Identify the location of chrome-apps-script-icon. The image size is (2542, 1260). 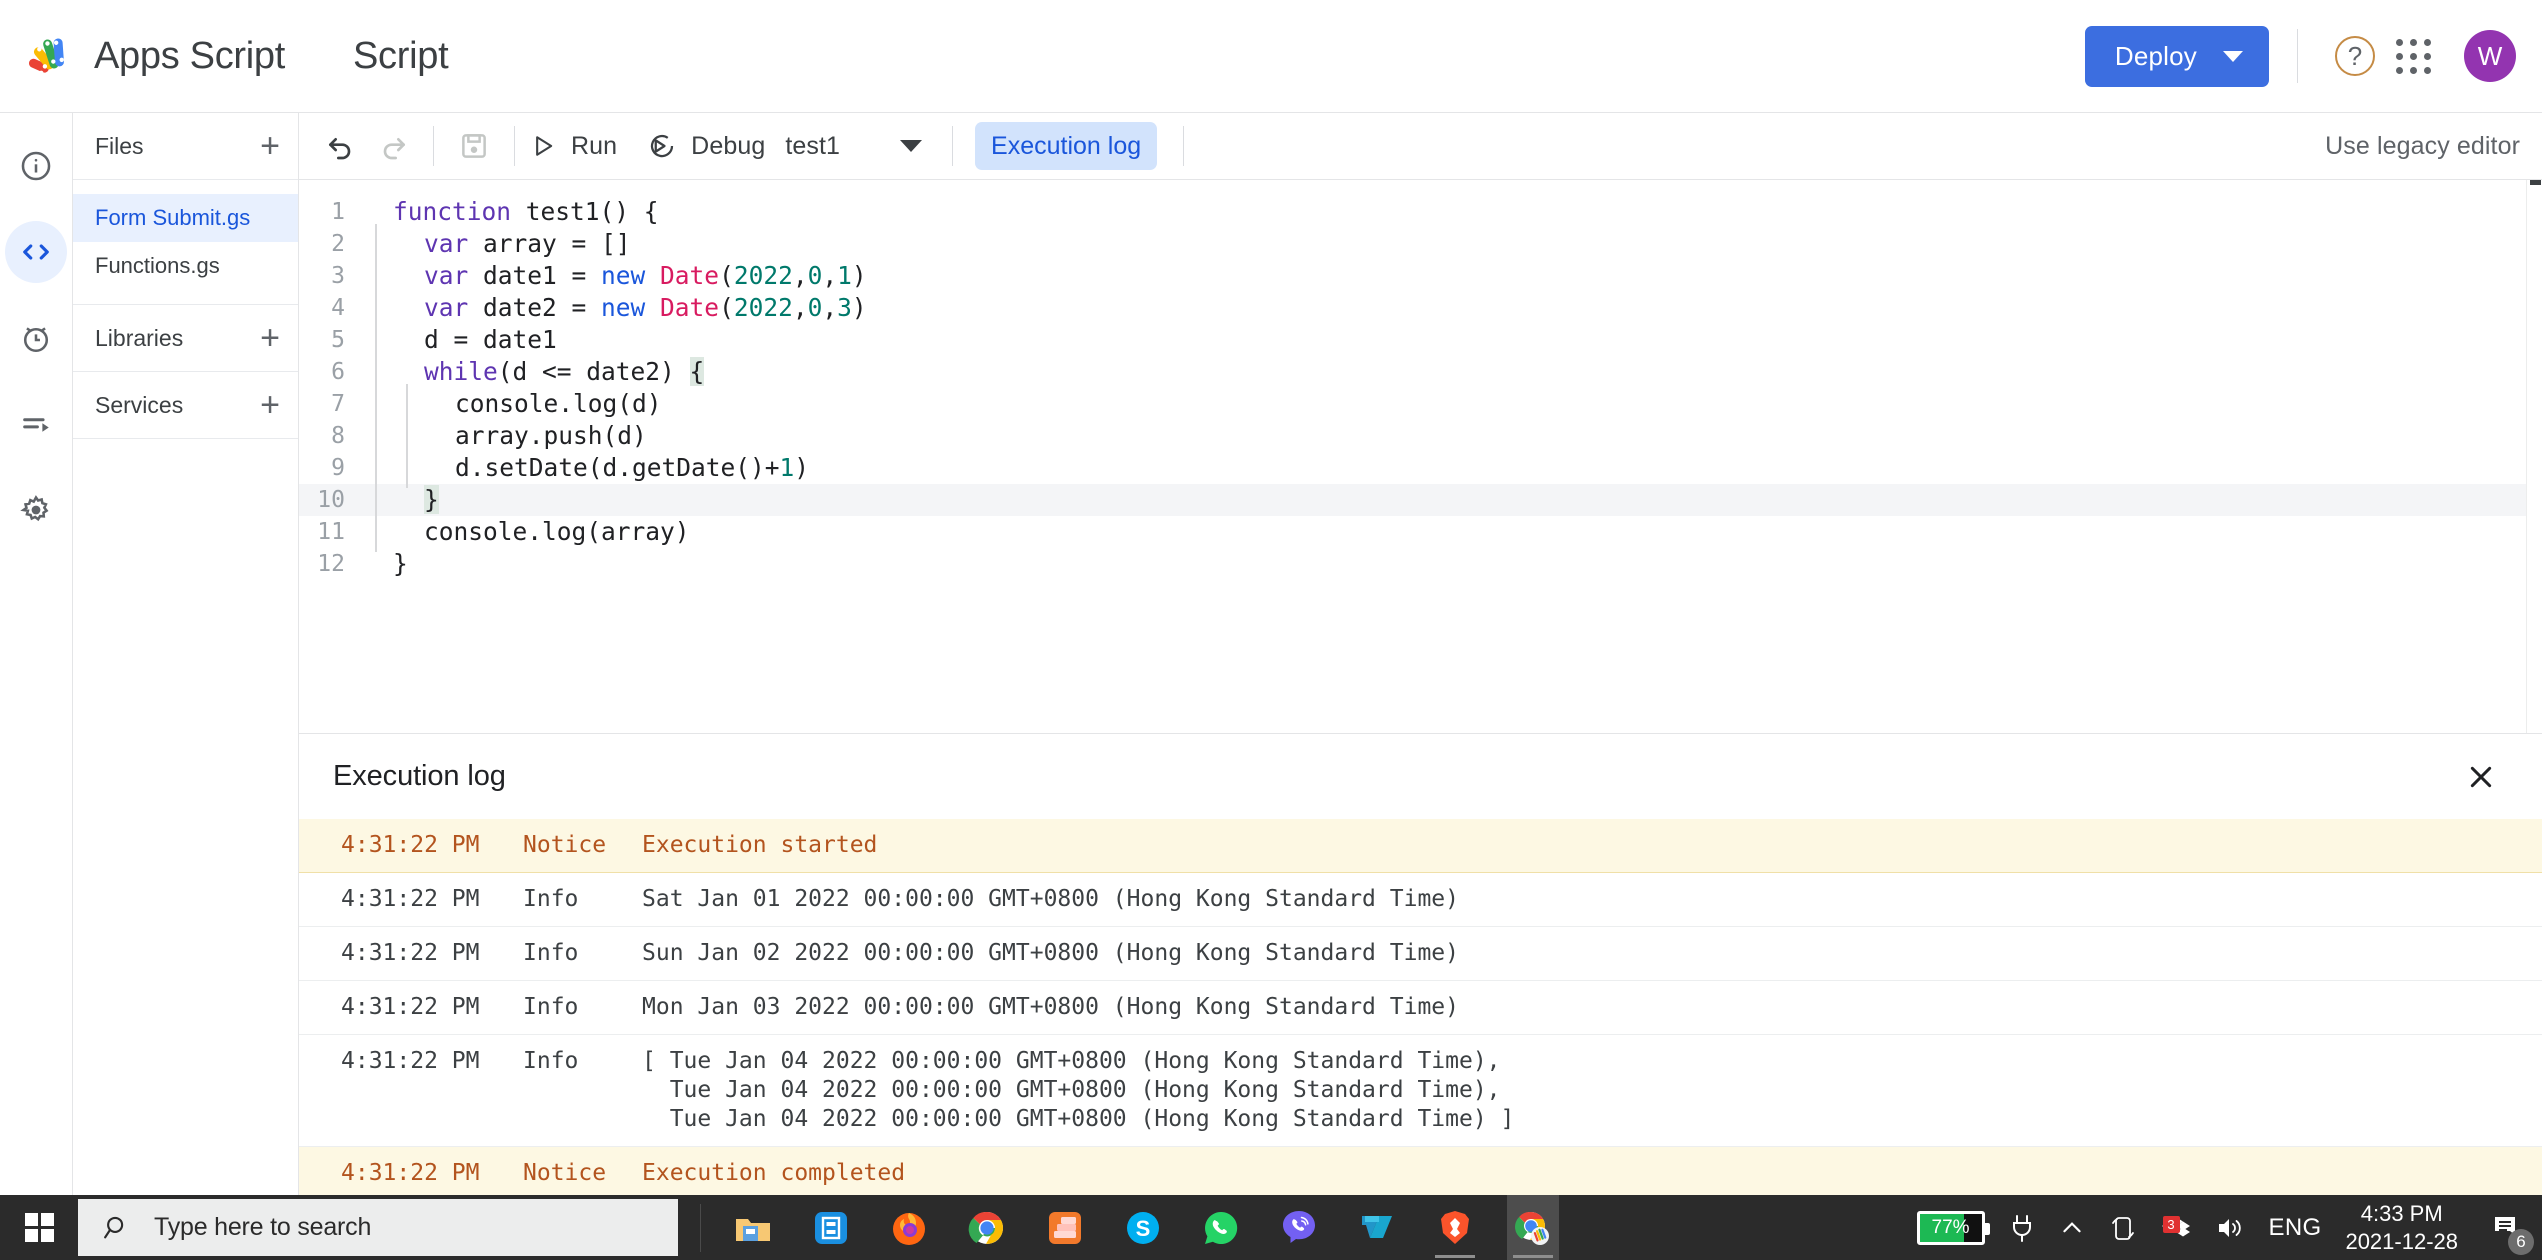
(1533, 1227).